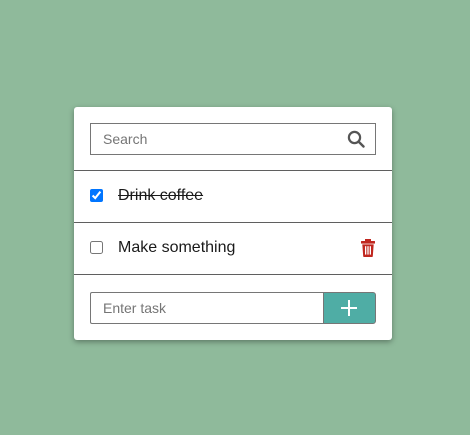 This screenshot has width=470, height=435. I want to click on todo-item: Make something, so click(233, 249).